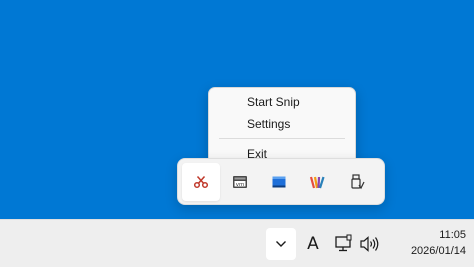 This screenshot has width=474, height=267. I want to click on tray-icon-app-window, so click(279, 182).